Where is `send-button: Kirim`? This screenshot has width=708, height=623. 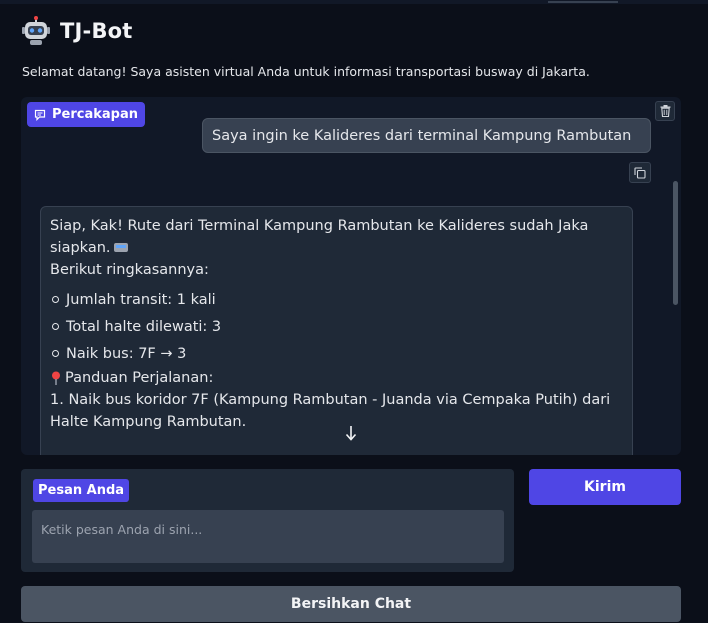 send-button: Kirim is located at coordinates (605, 487).